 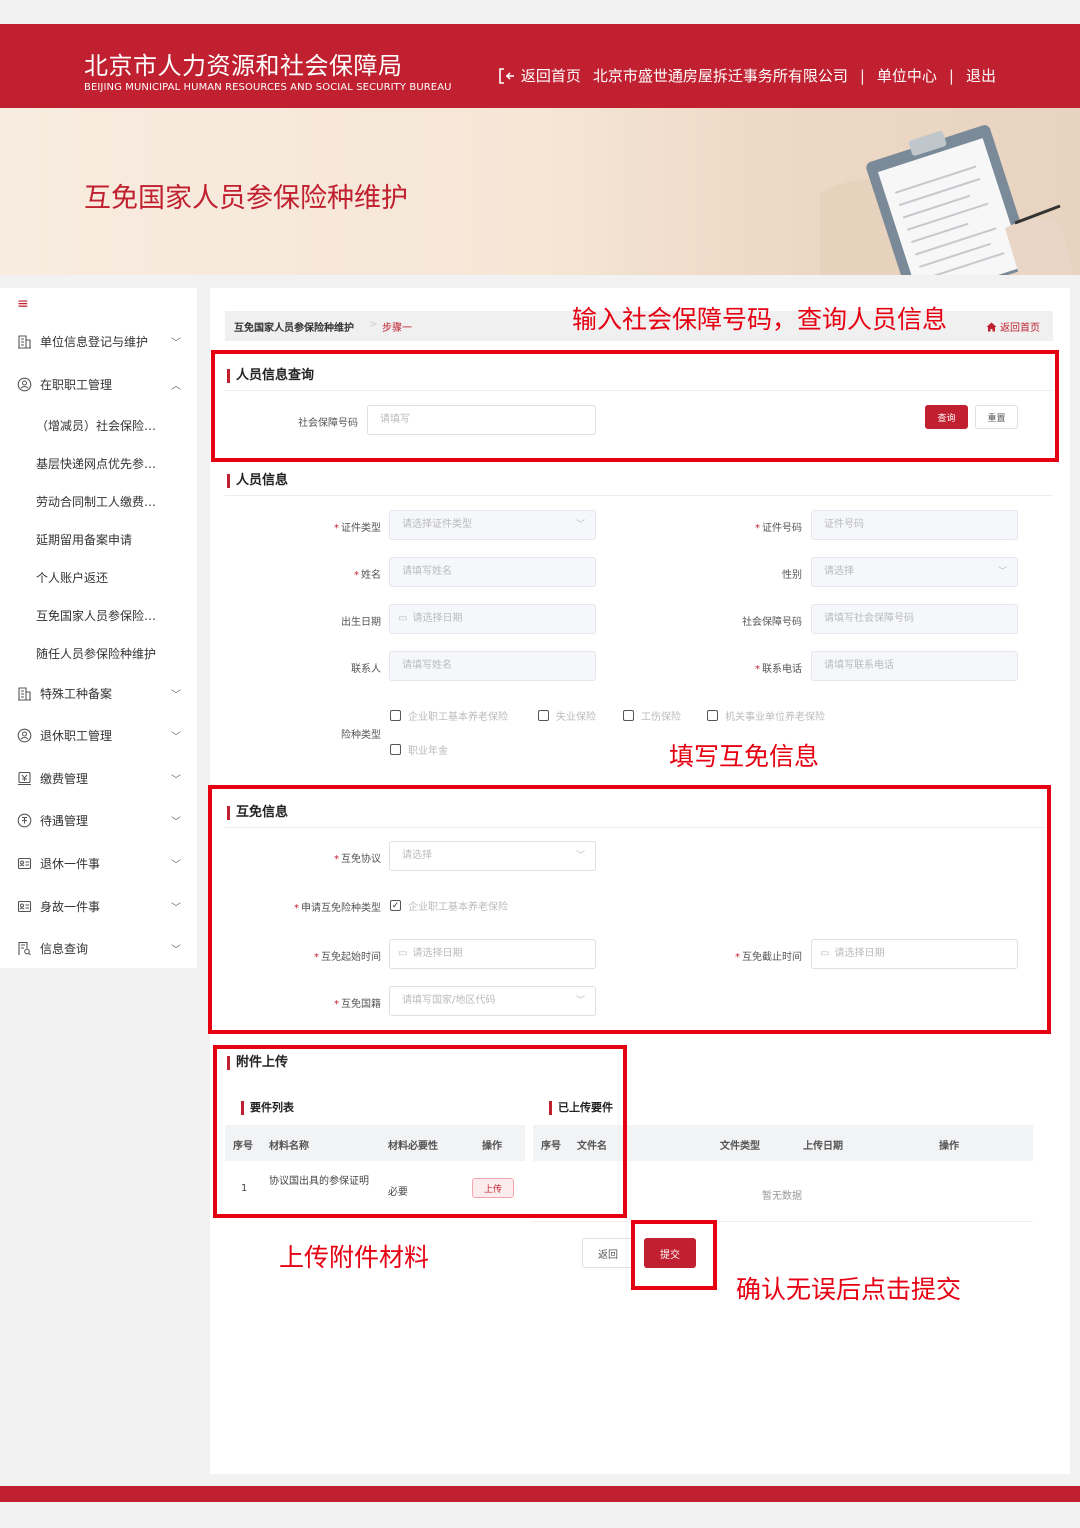 I want to click on person-ssn-label: 社会保障号码, so click(x=772, y=622).